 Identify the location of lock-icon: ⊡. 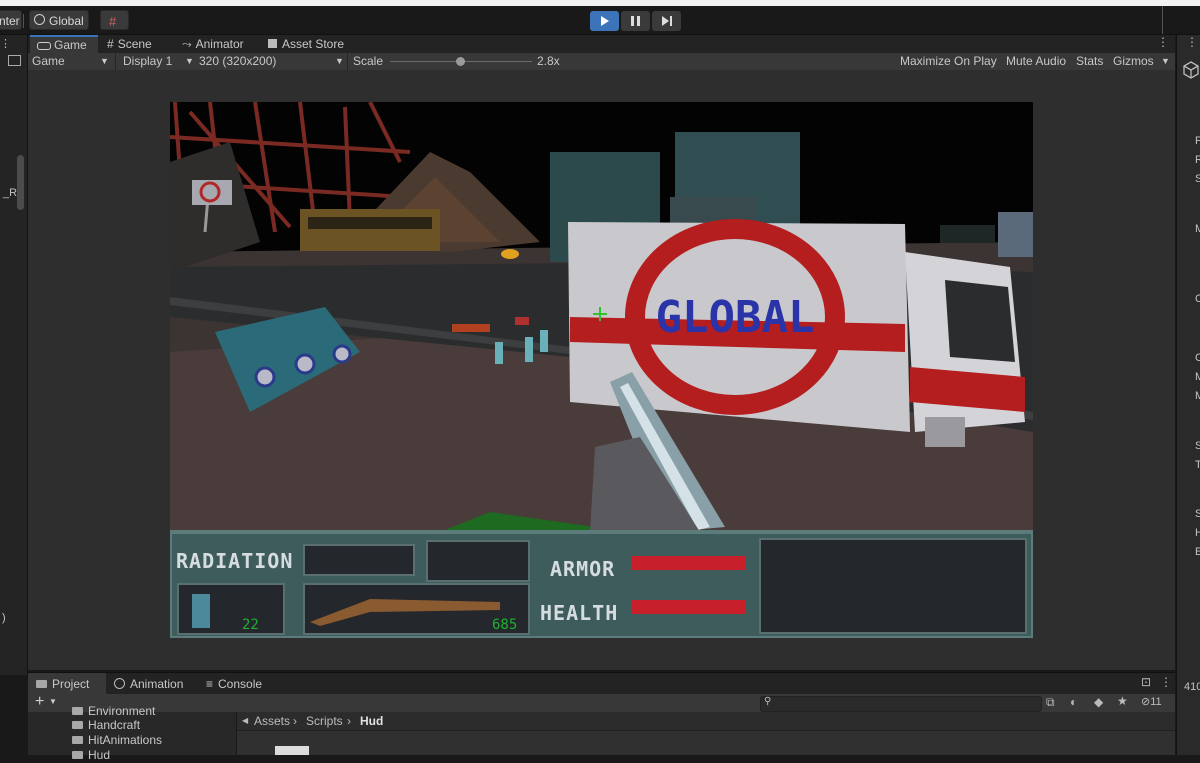
(1146, 682).